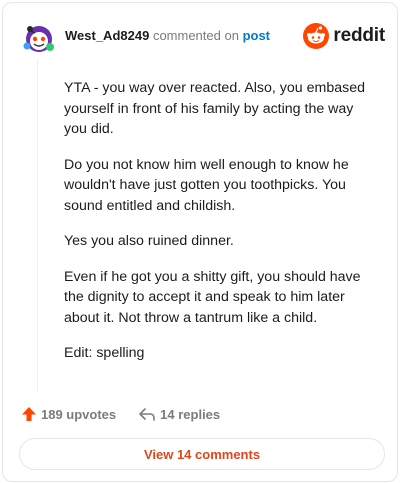 This screenshot has height=484, width=400. Describe the element at coordinates (107, 35) in the screenshot. I see `username-link: West_Ad8249` at that location.